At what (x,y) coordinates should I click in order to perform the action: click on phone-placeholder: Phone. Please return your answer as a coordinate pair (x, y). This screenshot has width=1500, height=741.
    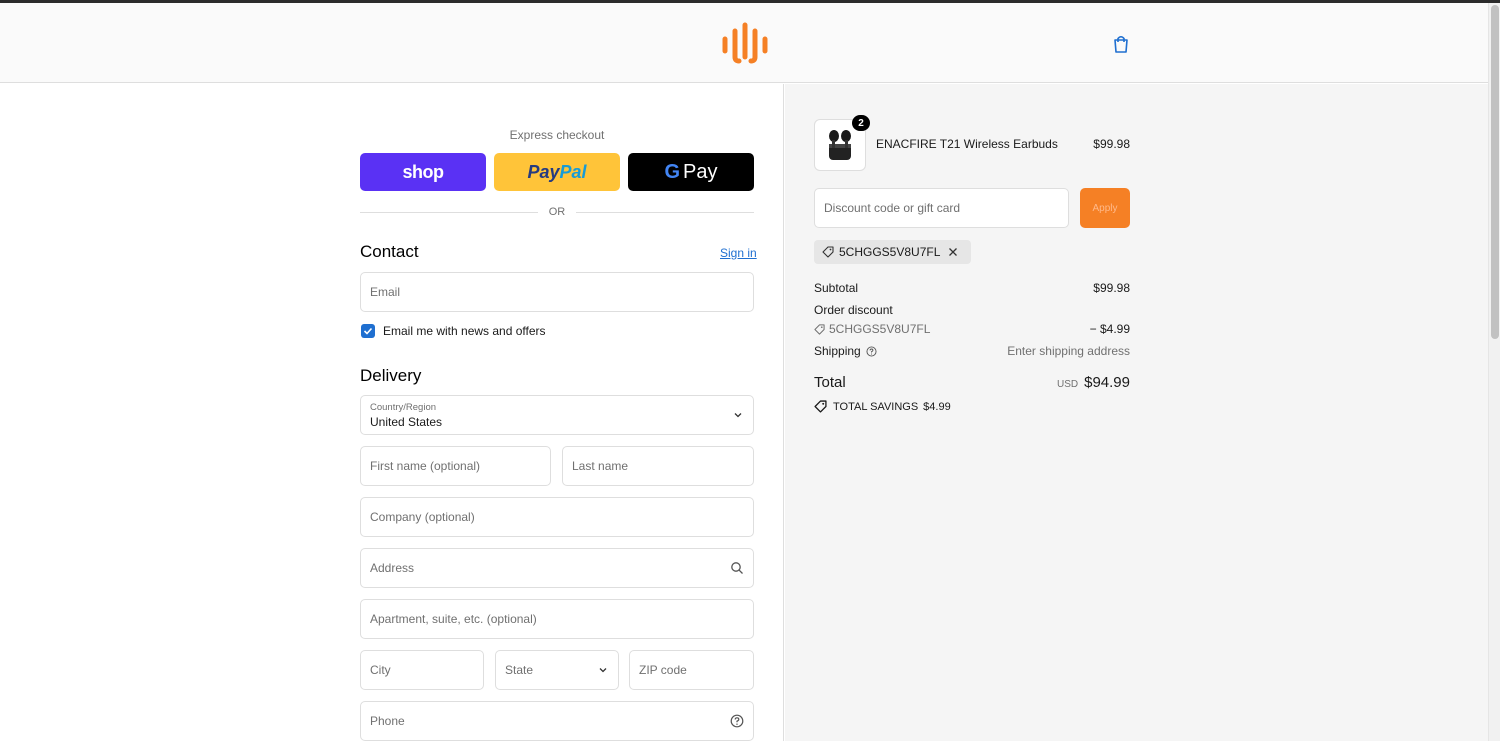
    Looking at the image, I should click on (387, 721).